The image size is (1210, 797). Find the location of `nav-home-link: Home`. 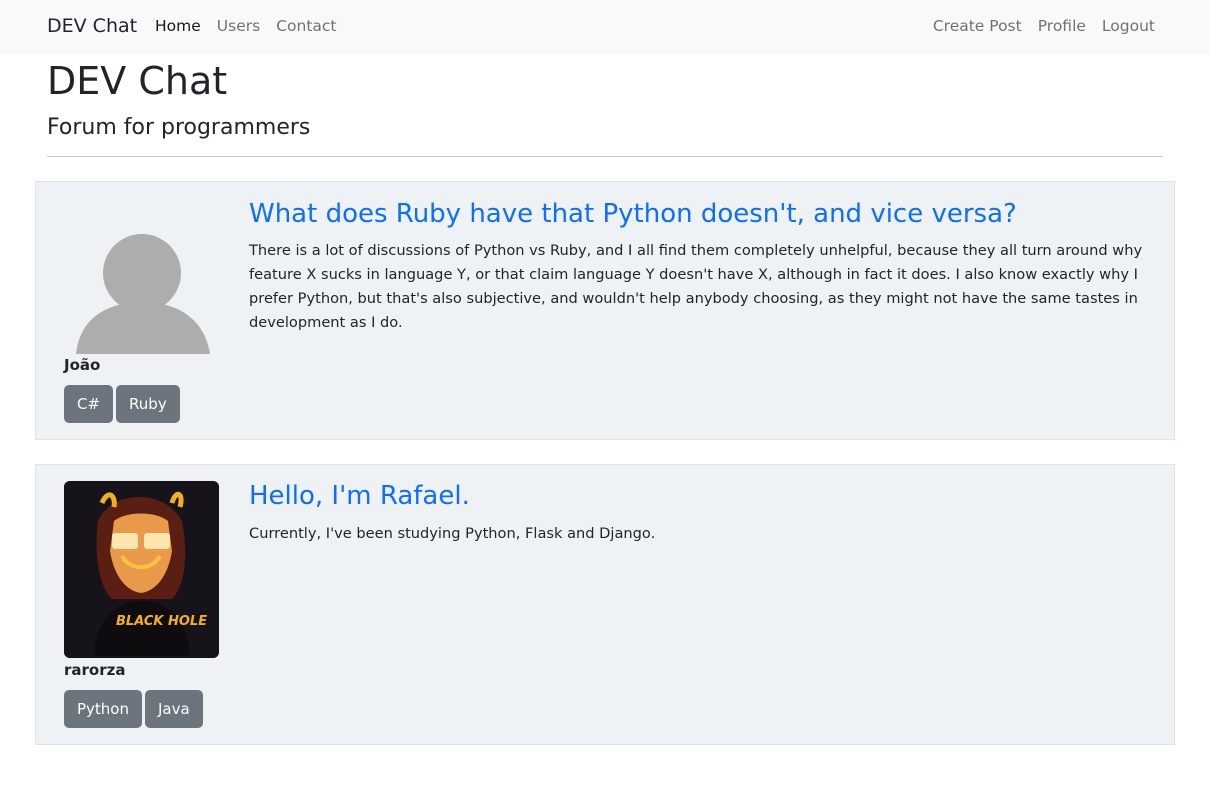

nav-home-link: Home is located at coordinates (178, 26).